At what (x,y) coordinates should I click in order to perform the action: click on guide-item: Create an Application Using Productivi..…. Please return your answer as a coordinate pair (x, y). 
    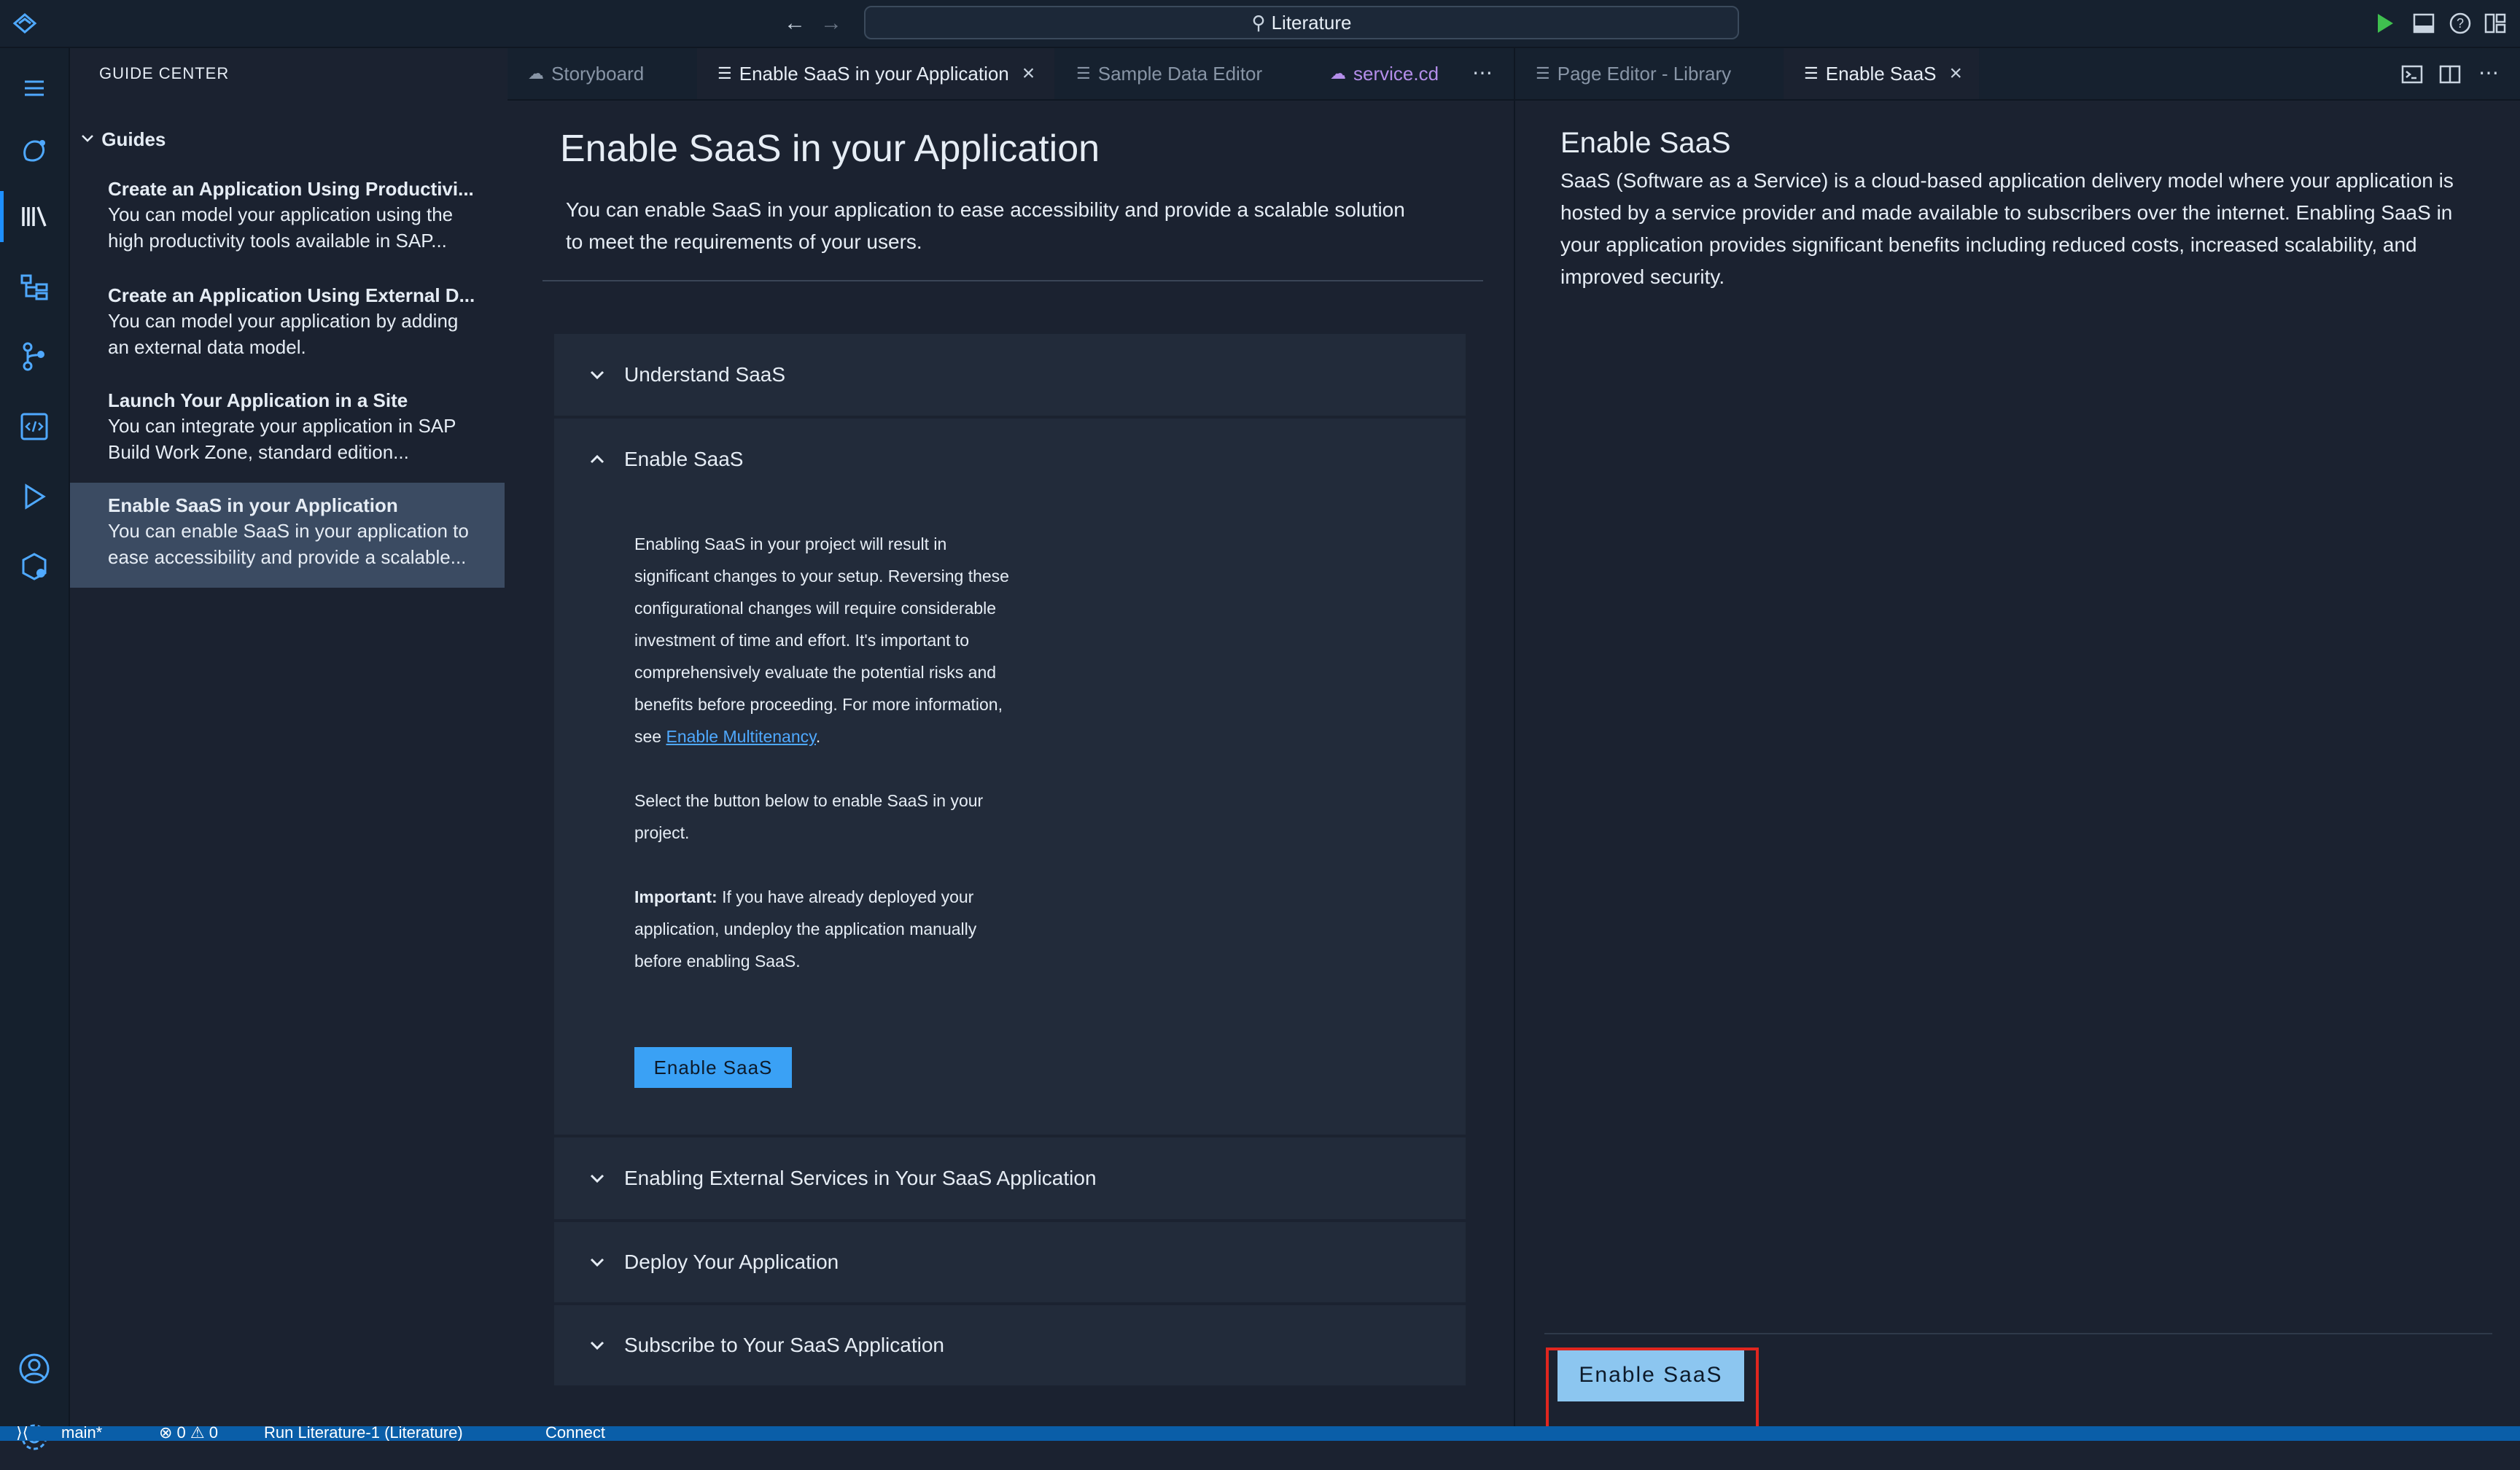
    Looking at the image, I should click on (287, 218).